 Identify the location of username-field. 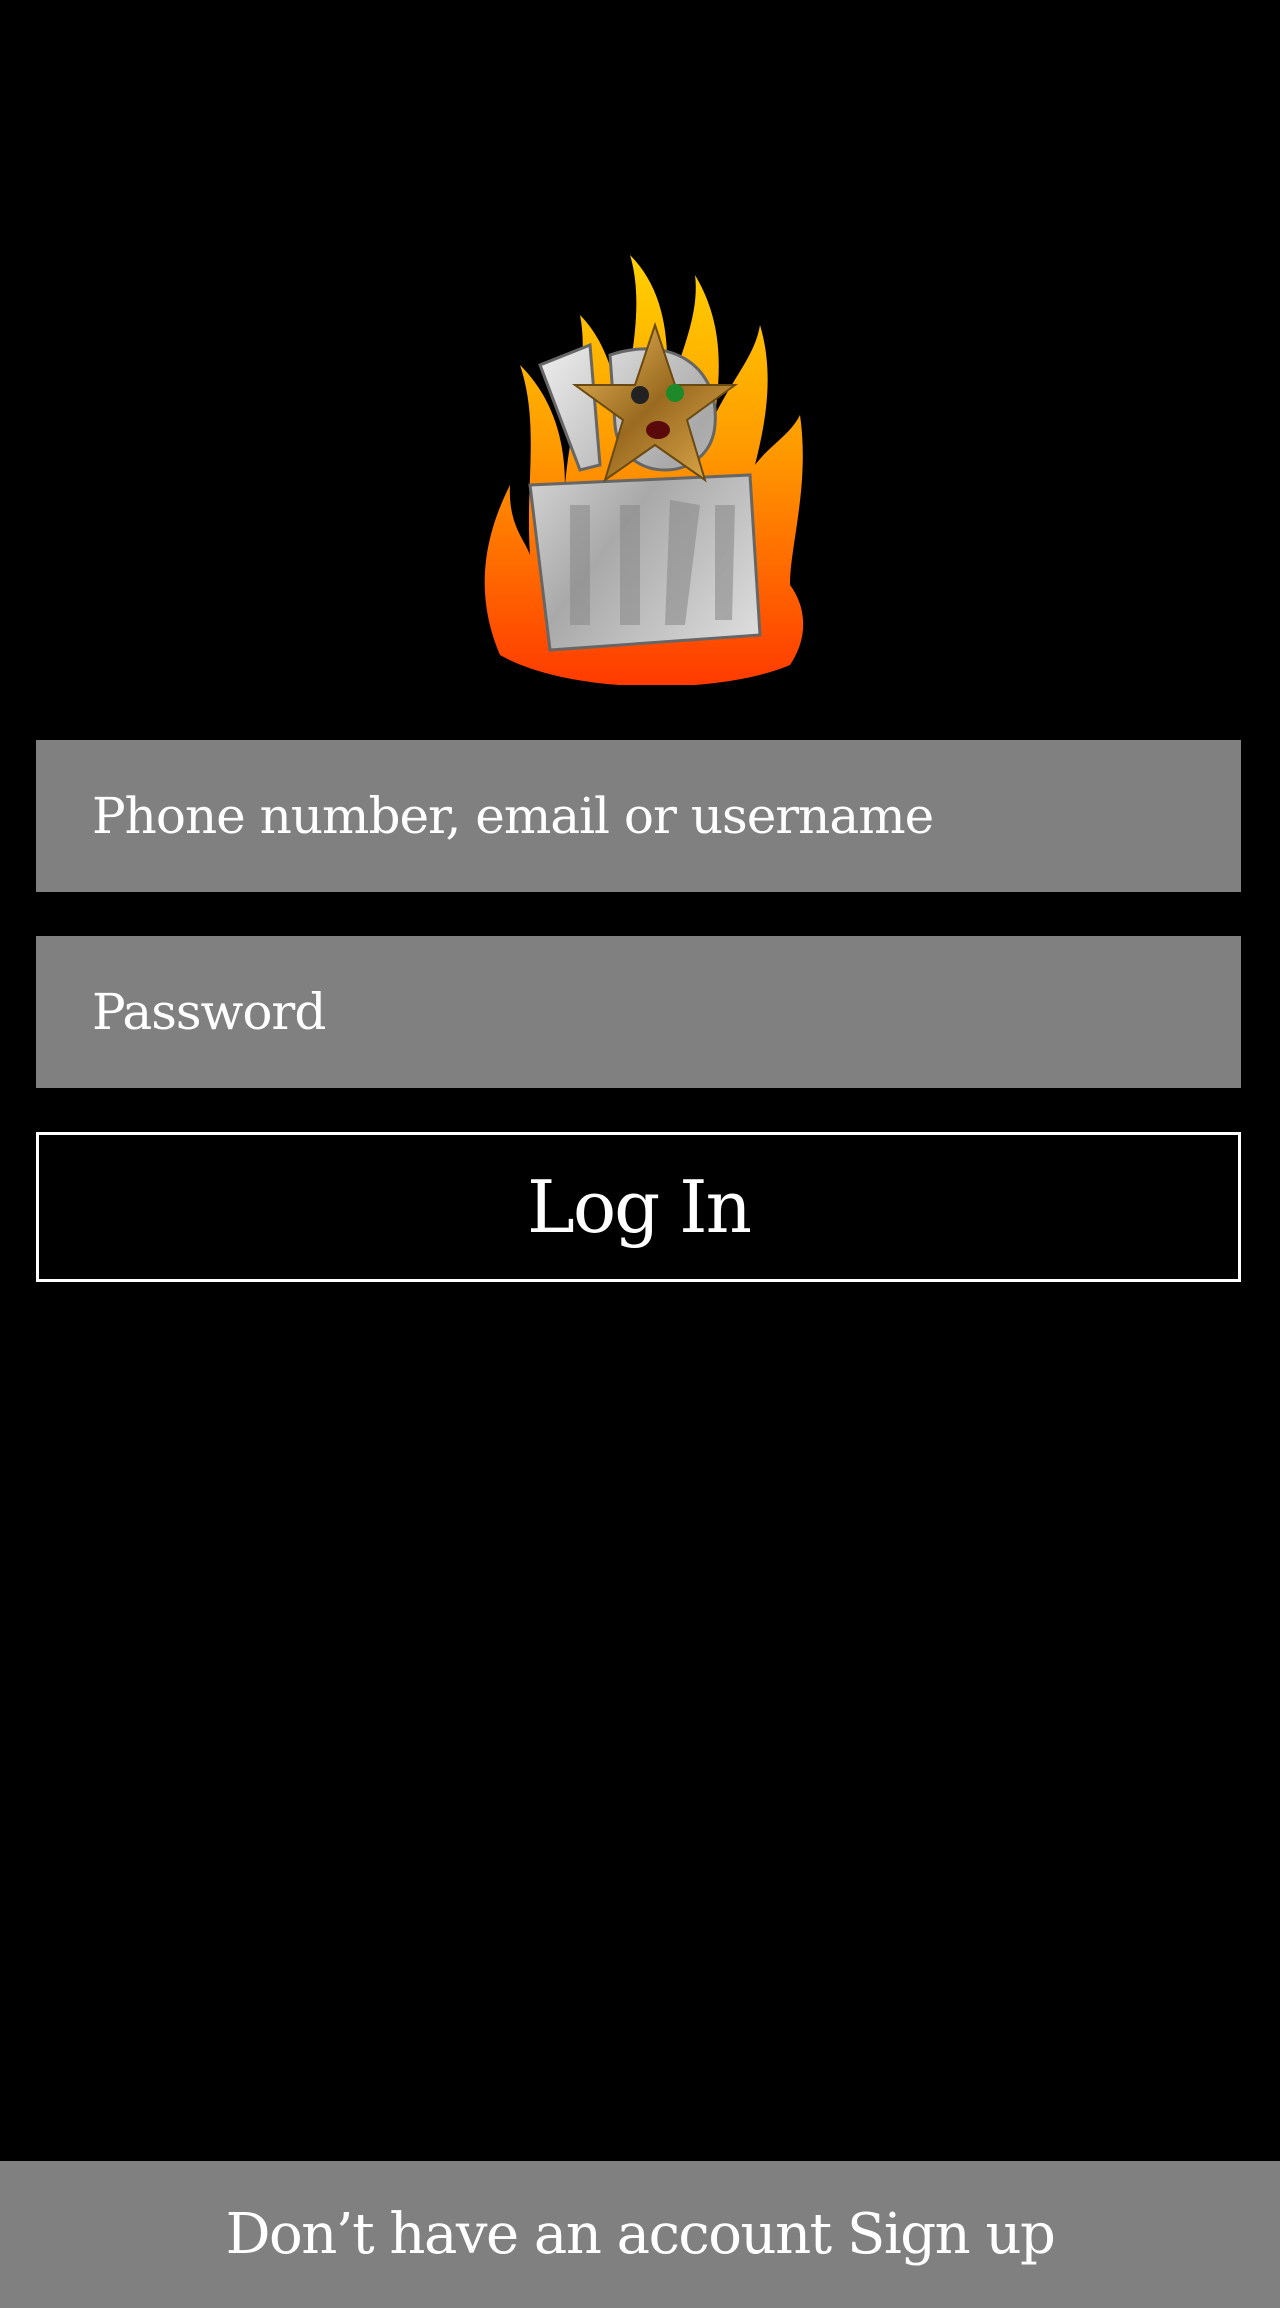
(638, 816).